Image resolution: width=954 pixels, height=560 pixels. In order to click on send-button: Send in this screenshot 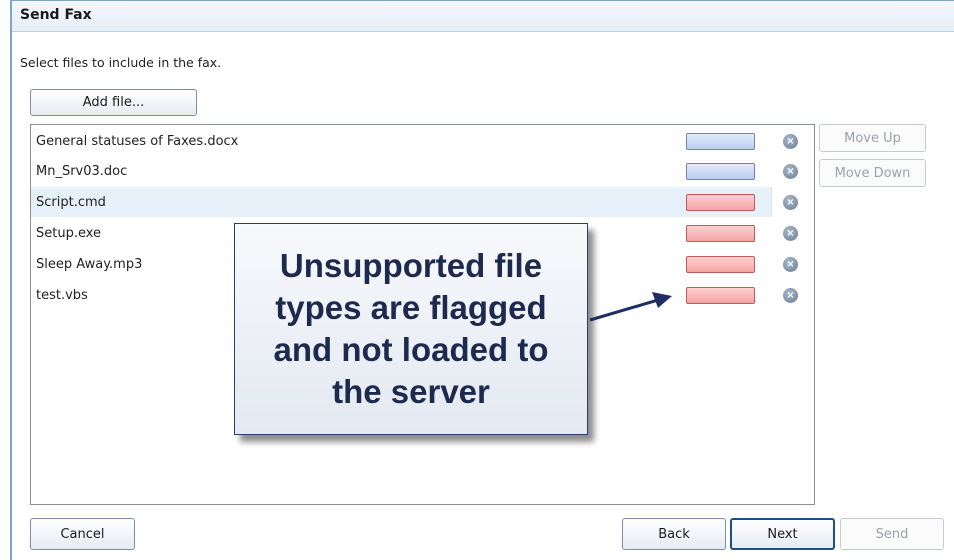, I will do `click(892, 534)`.